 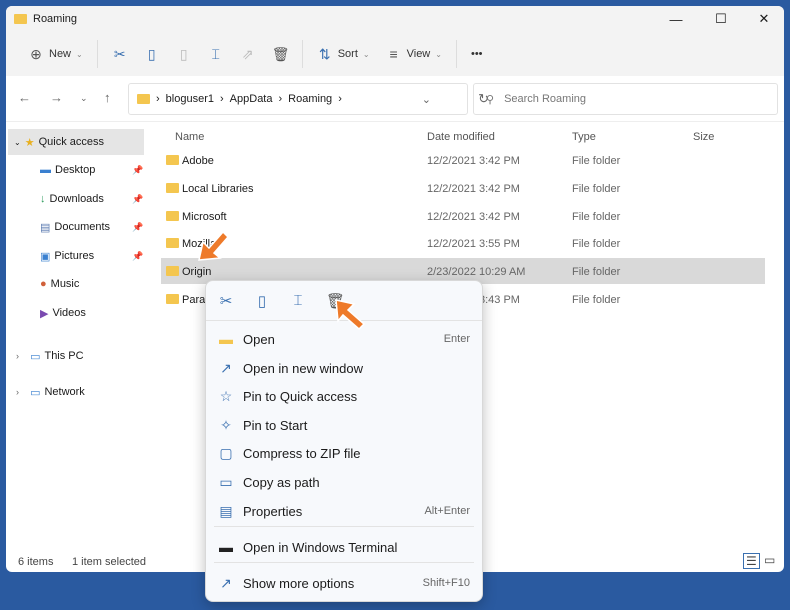 What do you see at coordinates (463, 216) in the screenshot?
I see `file-row: Microsoft 12/2/2021 3:42 PM File folder` at bounding box center [463, 216].